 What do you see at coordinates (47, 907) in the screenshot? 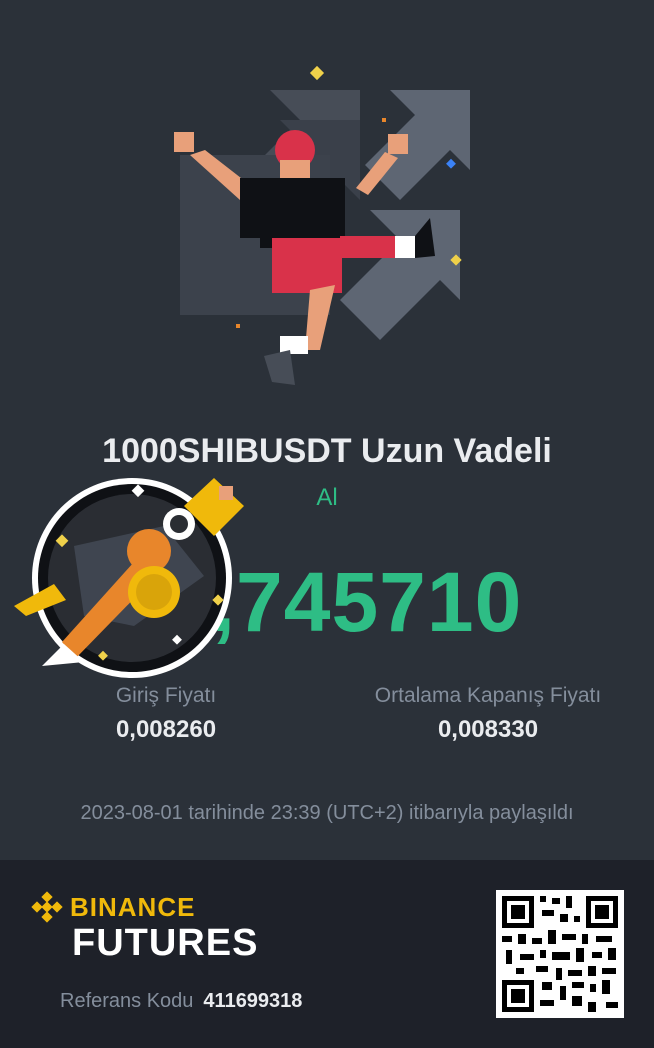
I see `binance-logo-icon` at bounding box center [47, 907].